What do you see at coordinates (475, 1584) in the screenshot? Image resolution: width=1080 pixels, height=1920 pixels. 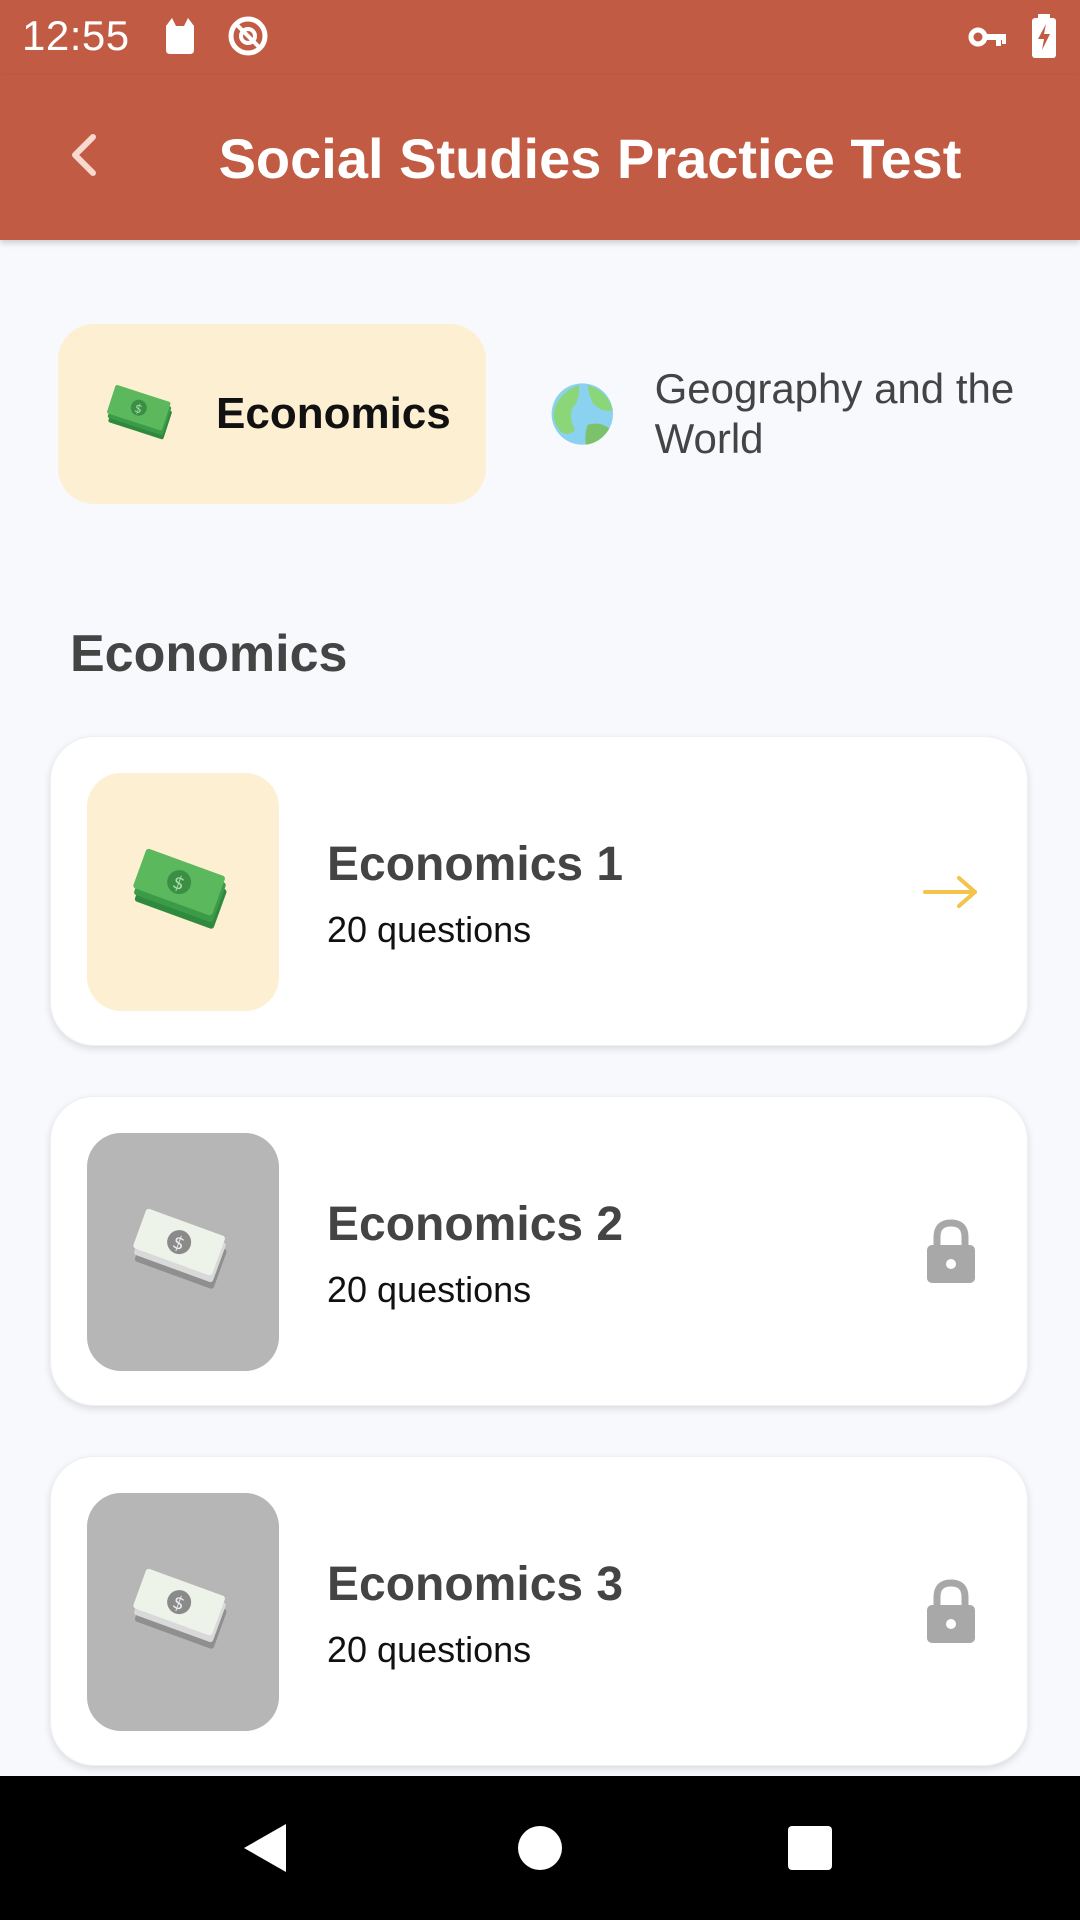 I see `test-title: Economics 3` at bounding box center [475, 1584].